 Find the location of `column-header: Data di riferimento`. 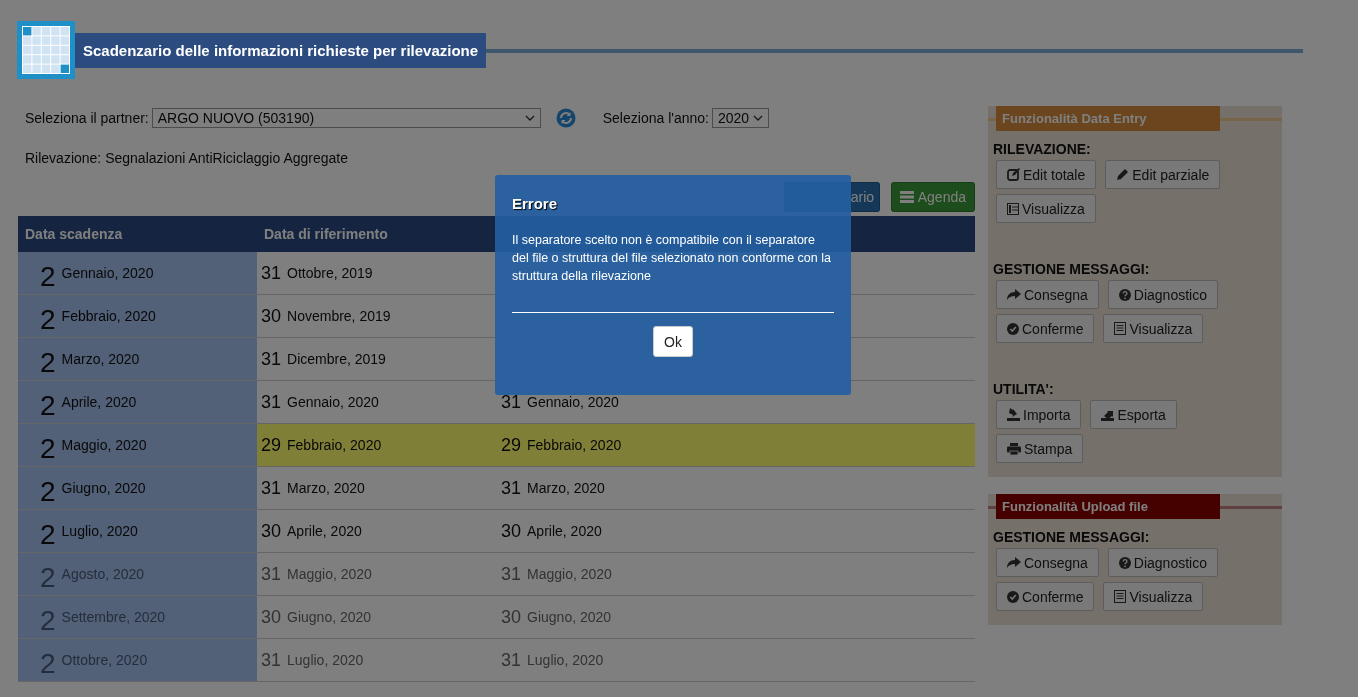

column-header: Data di riferimento is located at coordinates (326, 234).